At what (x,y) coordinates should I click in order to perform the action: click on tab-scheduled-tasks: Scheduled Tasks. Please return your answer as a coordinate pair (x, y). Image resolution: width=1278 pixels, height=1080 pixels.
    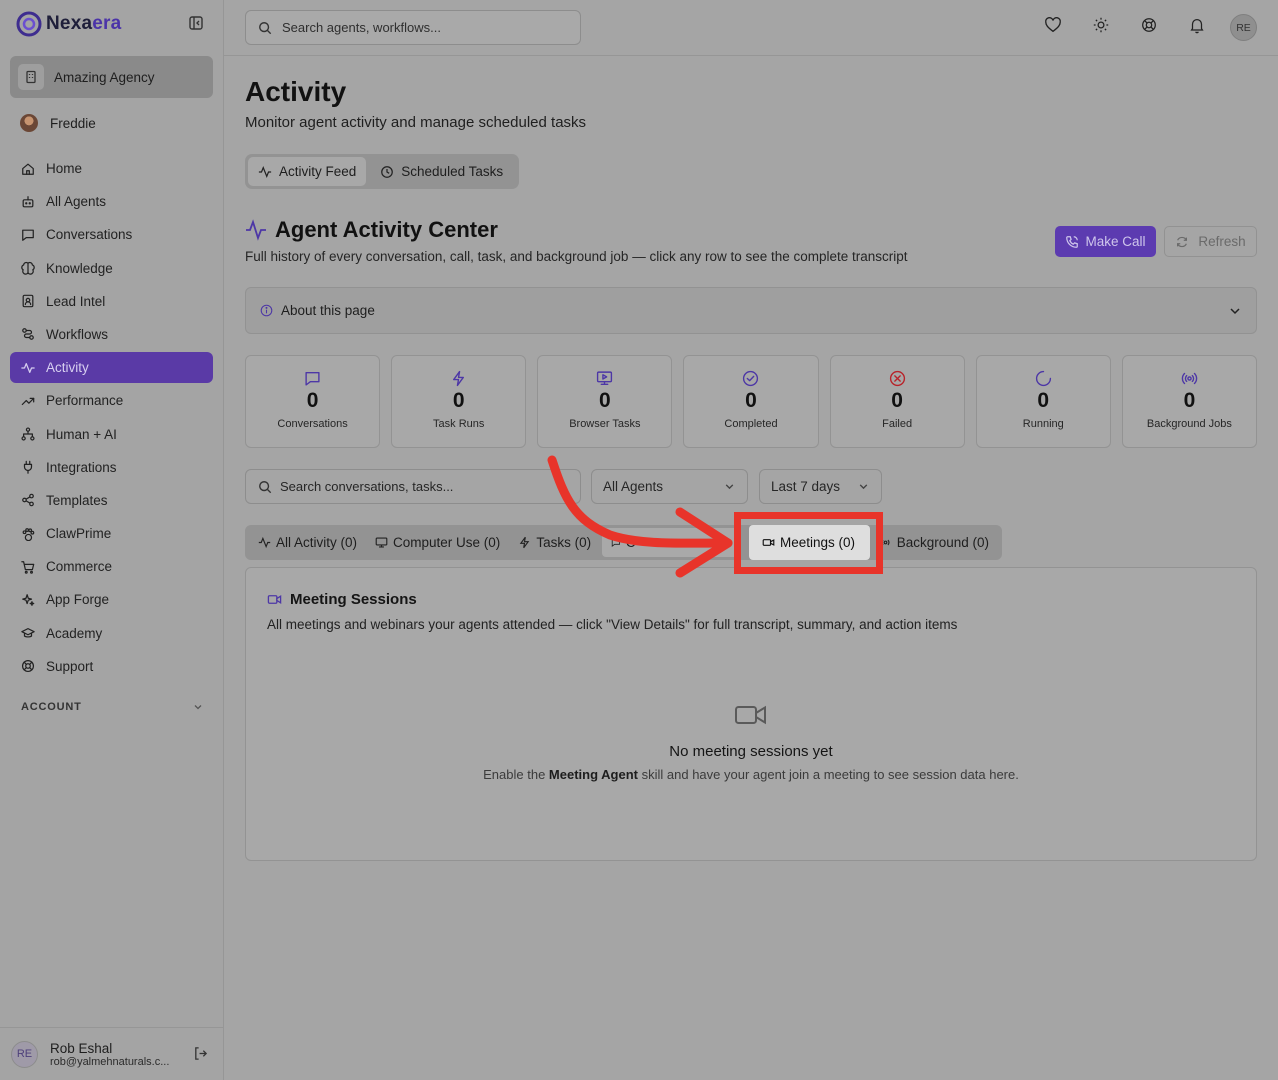
    Looking at the image, I should click on (441, 171).